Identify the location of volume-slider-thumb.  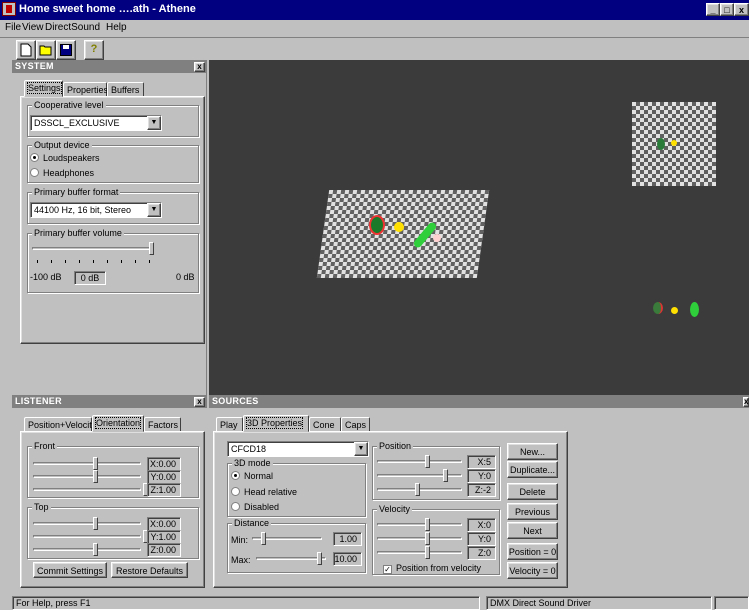
(151, 248).